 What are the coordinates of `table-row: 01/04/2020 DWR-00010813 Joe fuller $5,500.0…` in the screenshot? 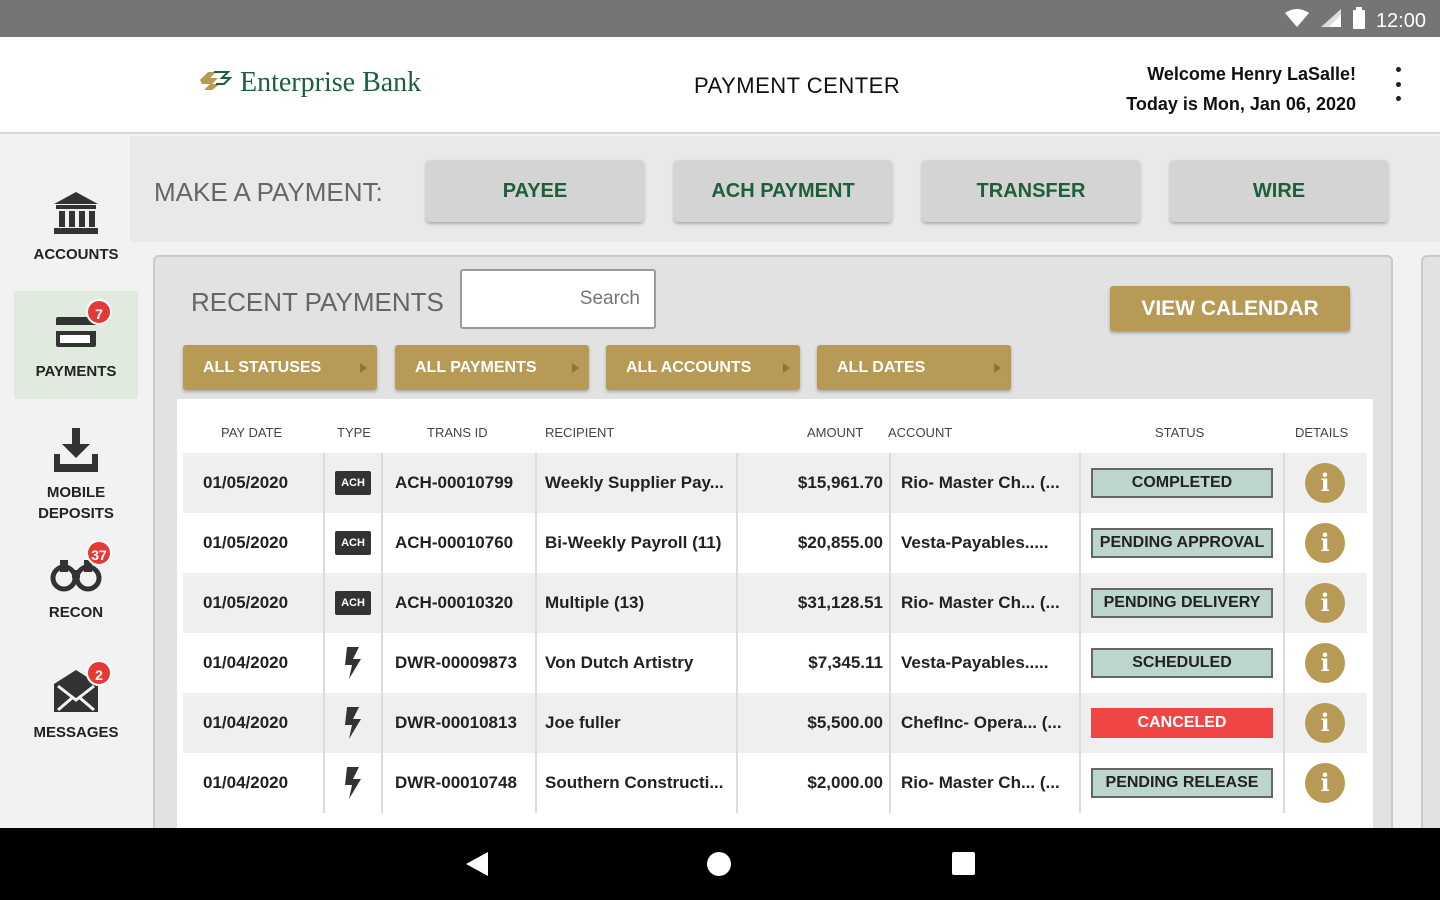 It's located at (775, 723).